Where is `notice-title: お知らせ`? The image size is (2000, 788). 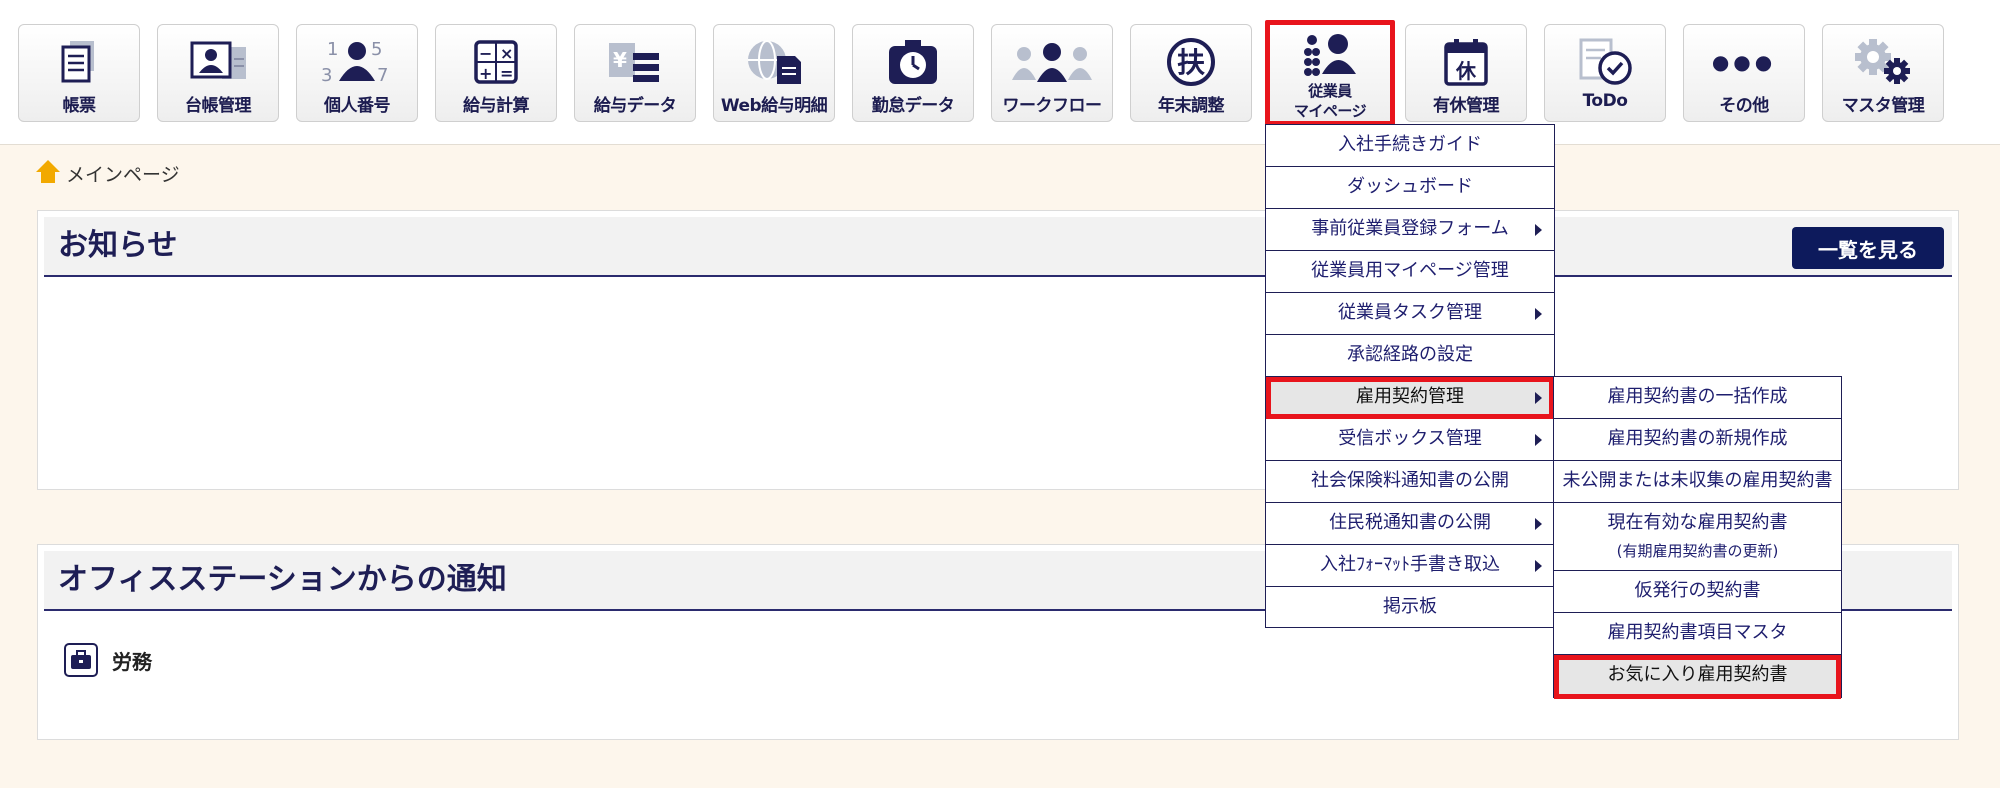
notice-title: お知らせ is located at coordinates (118, 245).